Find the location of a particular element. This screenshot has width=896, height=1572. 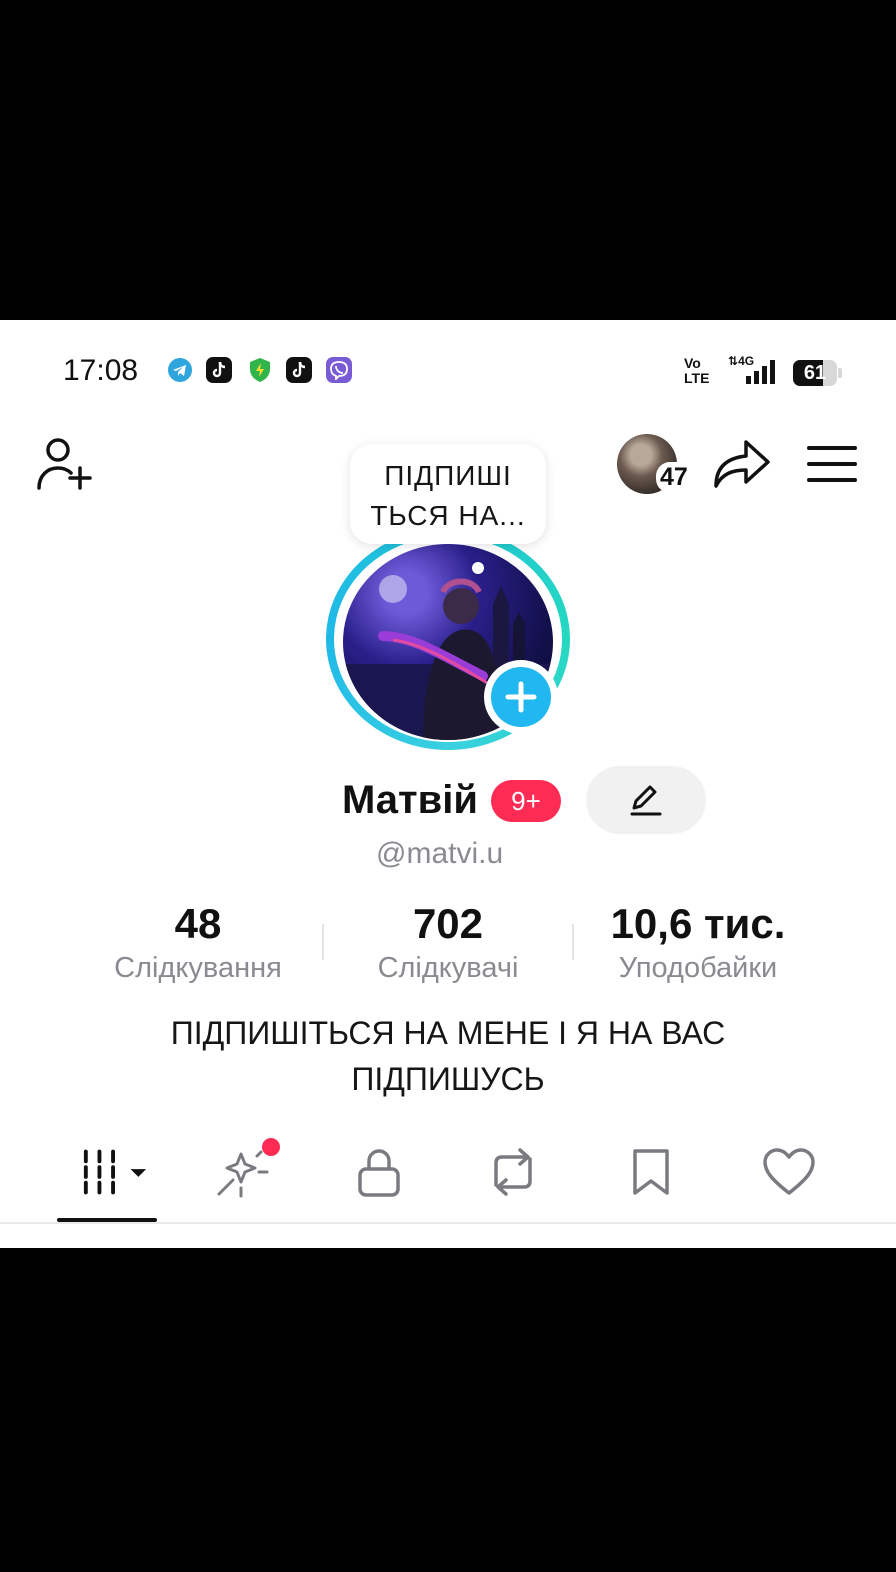

telegram-icon is located at coordinates (180, 370).